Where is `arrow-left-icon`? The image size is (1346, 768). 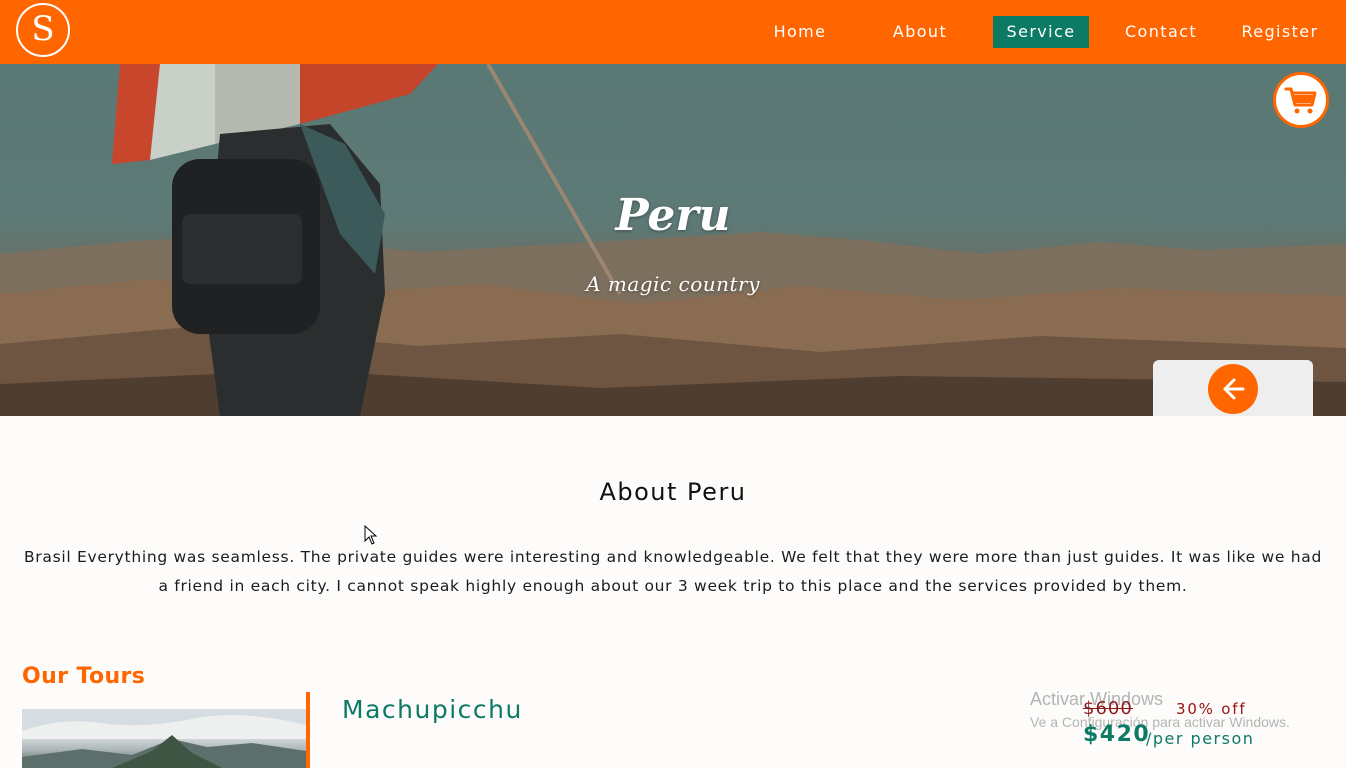 arrow-left-icon is located at coordinates (1234, 389).